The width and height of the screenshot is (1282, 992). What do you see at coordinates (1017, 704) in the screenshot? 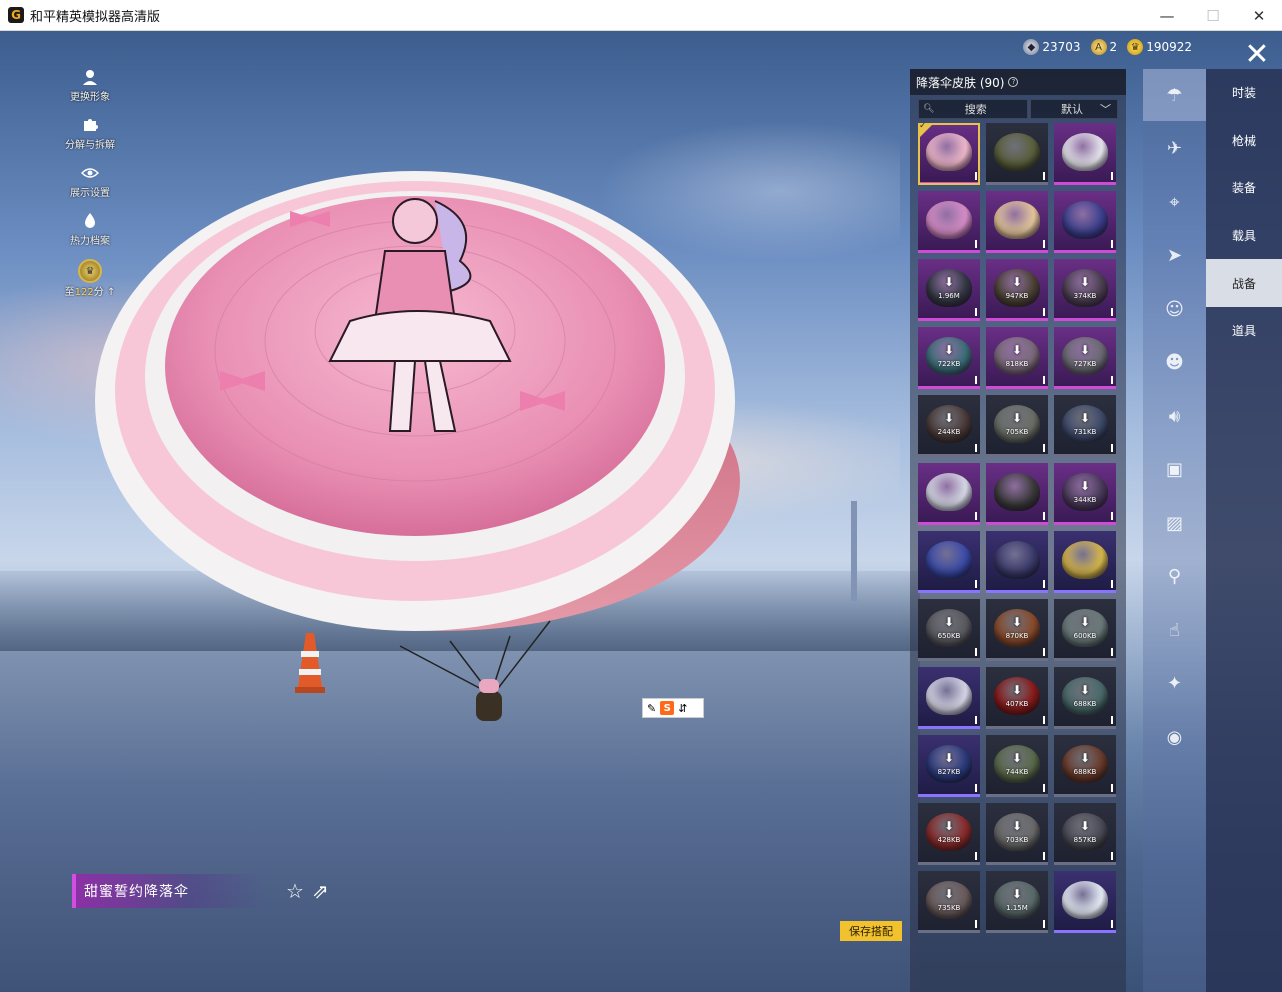
I see `download-size: 407KB` at bounding box center [1017, 704].